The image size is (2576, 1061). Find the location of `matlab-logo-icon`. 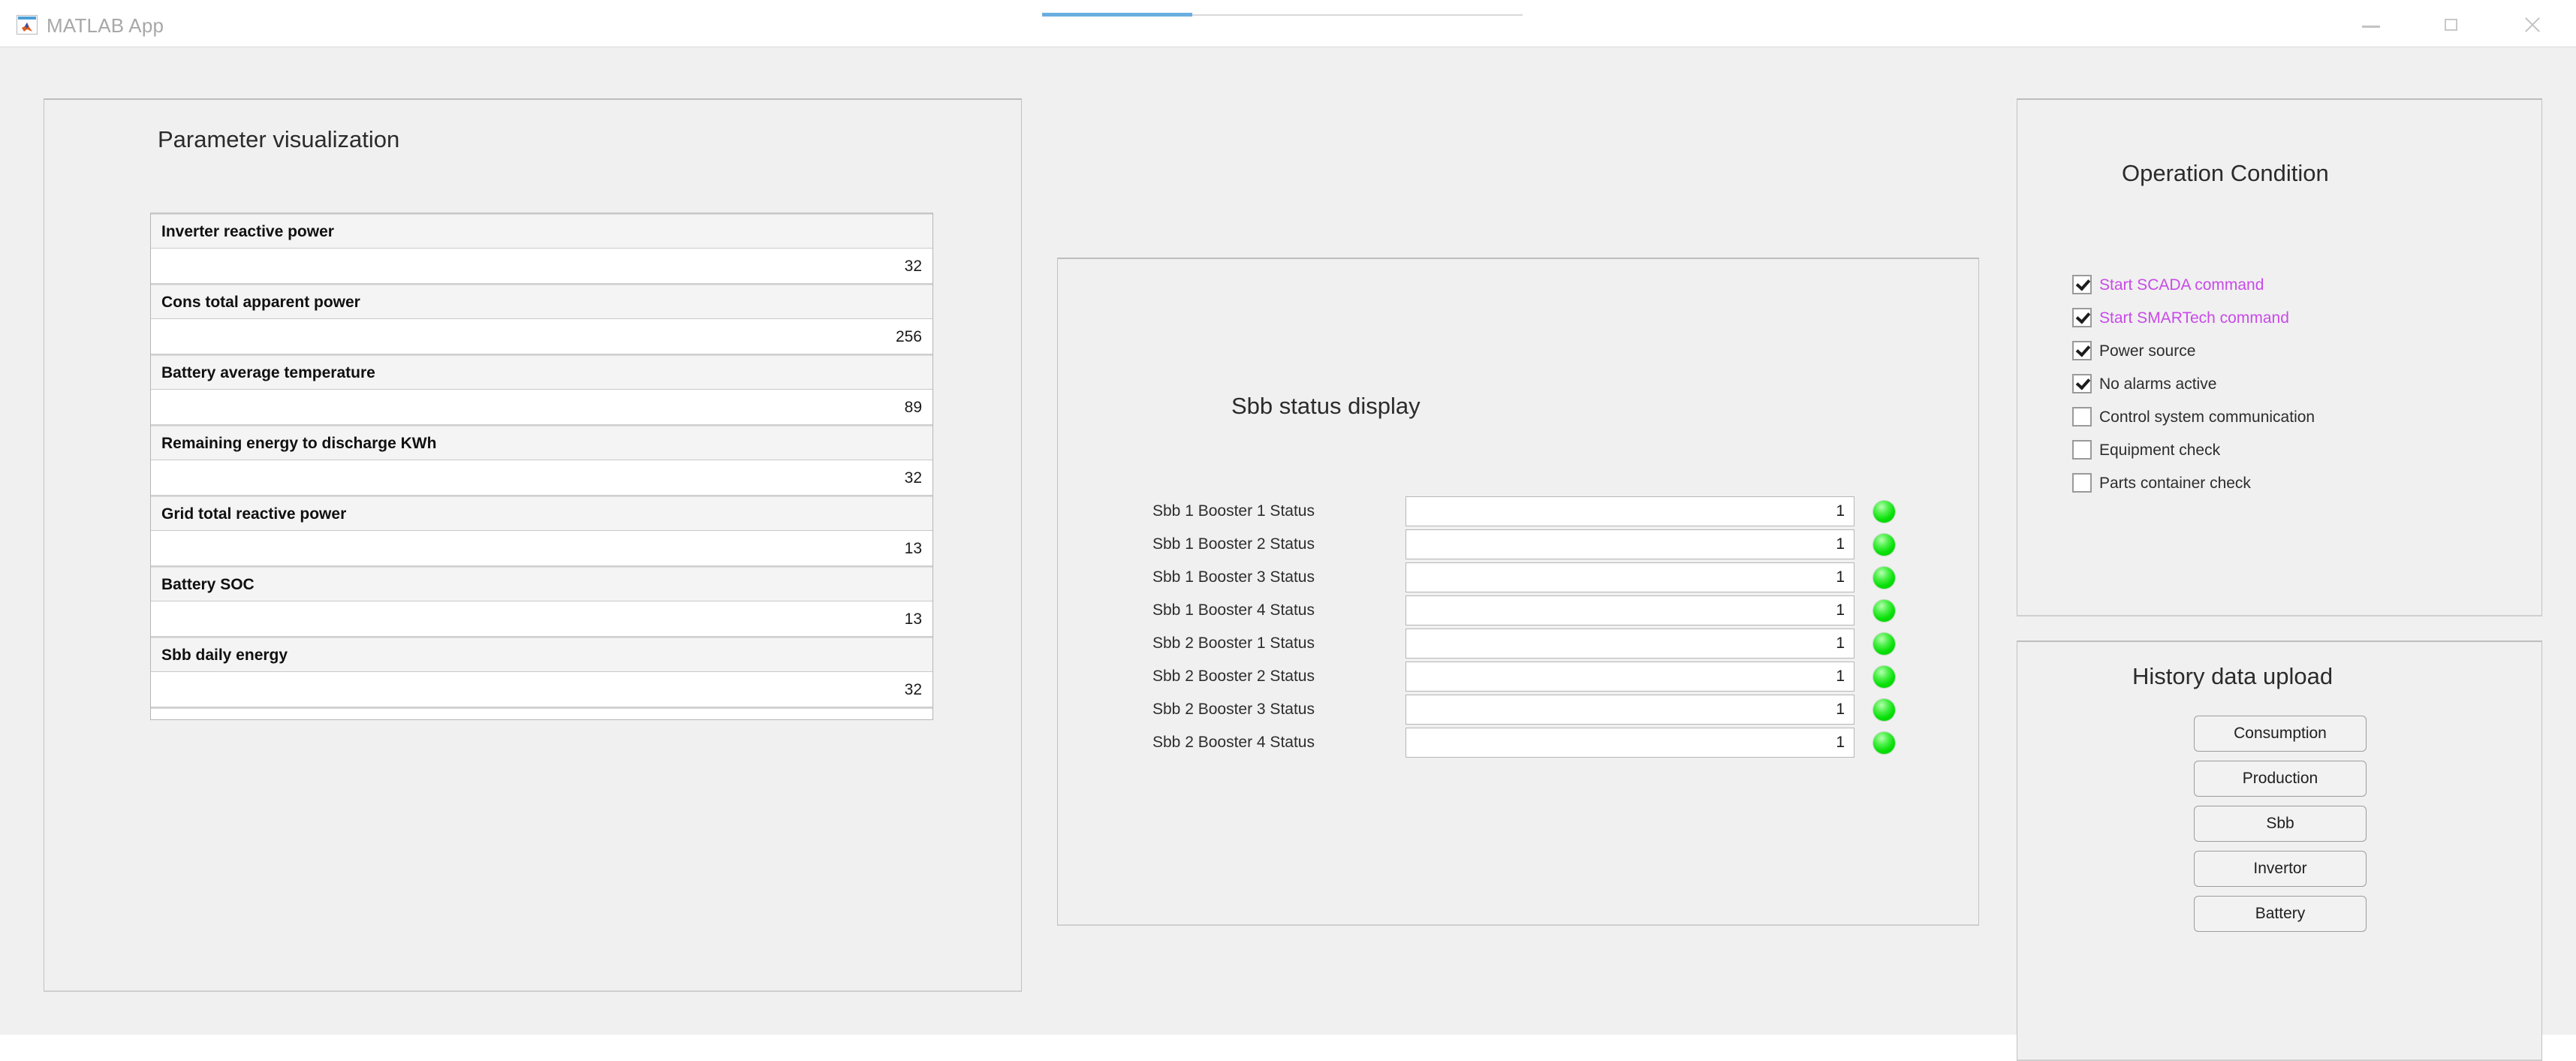

matlab-logo-icon is located at coordinates (27, 27).